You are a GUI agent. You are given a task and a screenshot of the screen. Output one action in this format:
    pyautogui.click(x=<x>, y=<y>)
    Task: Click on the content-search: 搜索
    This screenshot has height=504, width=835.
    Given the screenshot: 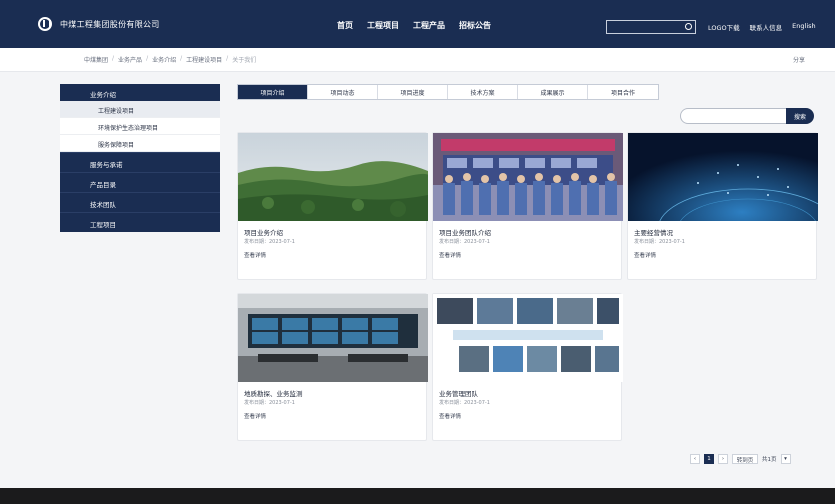 What is the action you would take?
    pyautogui.click(x=747, y=116)
    